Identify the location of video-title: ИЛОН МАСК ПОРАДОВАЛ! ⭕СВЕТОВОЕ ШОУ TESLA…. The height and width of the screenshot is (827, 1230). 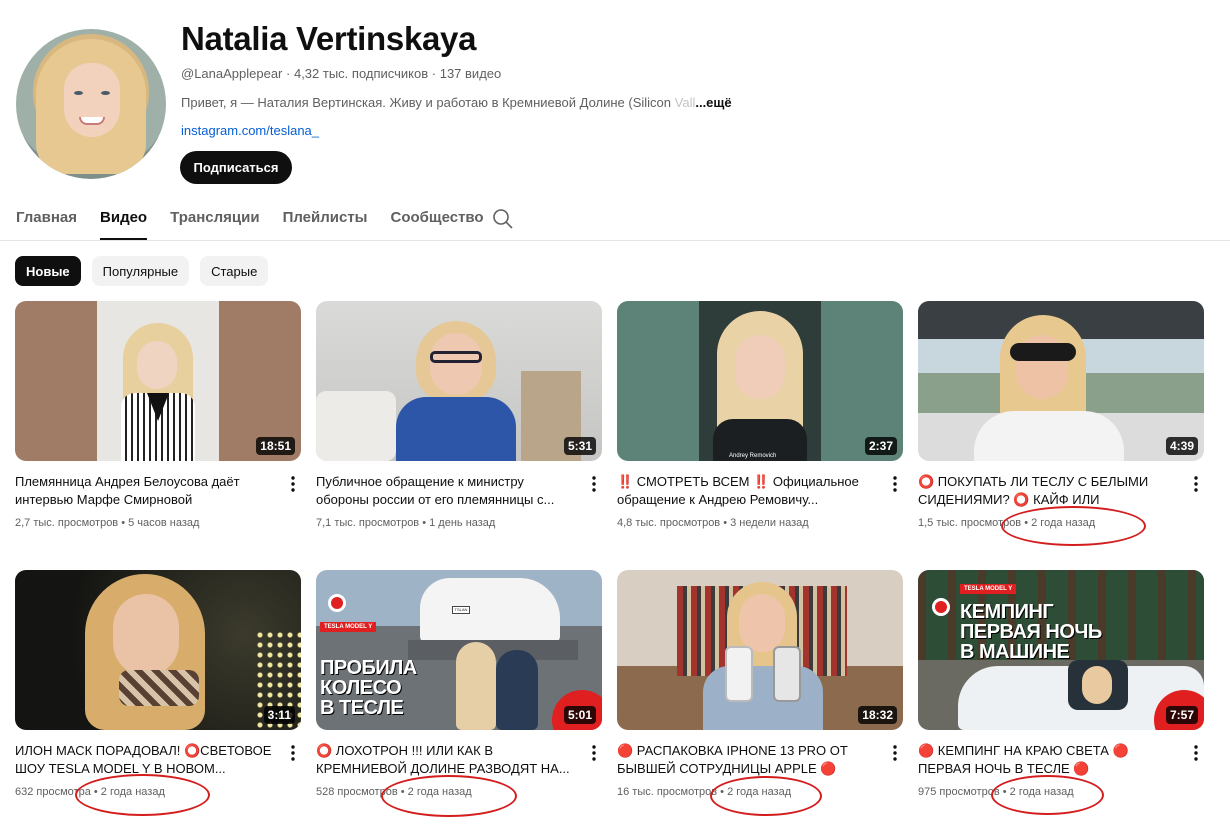
(144, 760).